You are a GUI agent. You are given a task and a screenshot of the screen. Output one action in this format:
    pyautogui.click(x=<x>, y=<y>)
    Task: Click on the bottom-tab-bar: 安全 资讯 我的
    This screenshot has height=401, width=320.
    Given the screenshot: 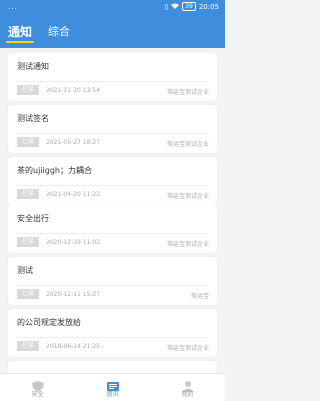 What is the action you would take?
    pyautogui.click(x=112, y=387)
    